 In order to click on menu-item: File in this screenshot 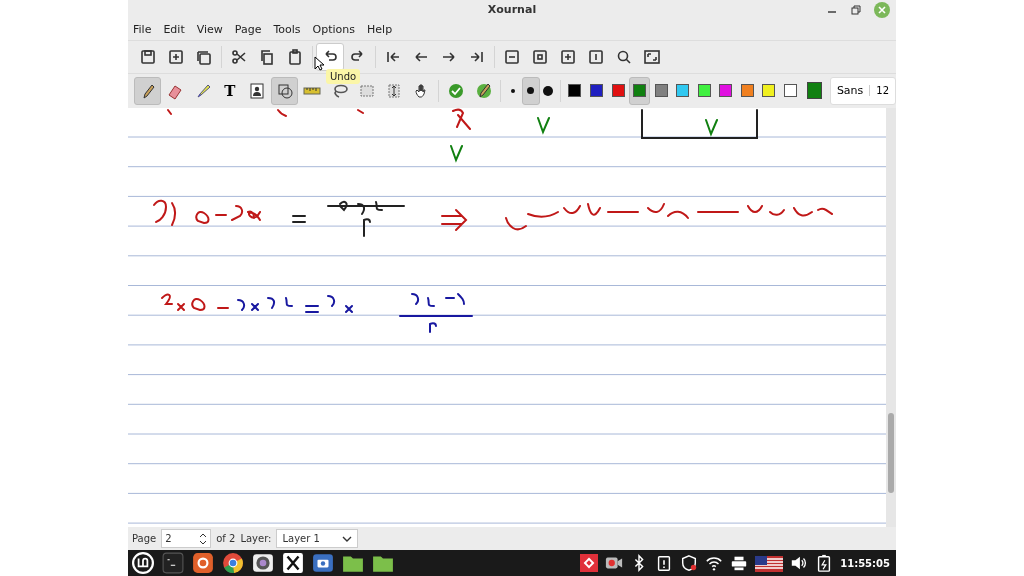, I will do `click(142, 30)`.